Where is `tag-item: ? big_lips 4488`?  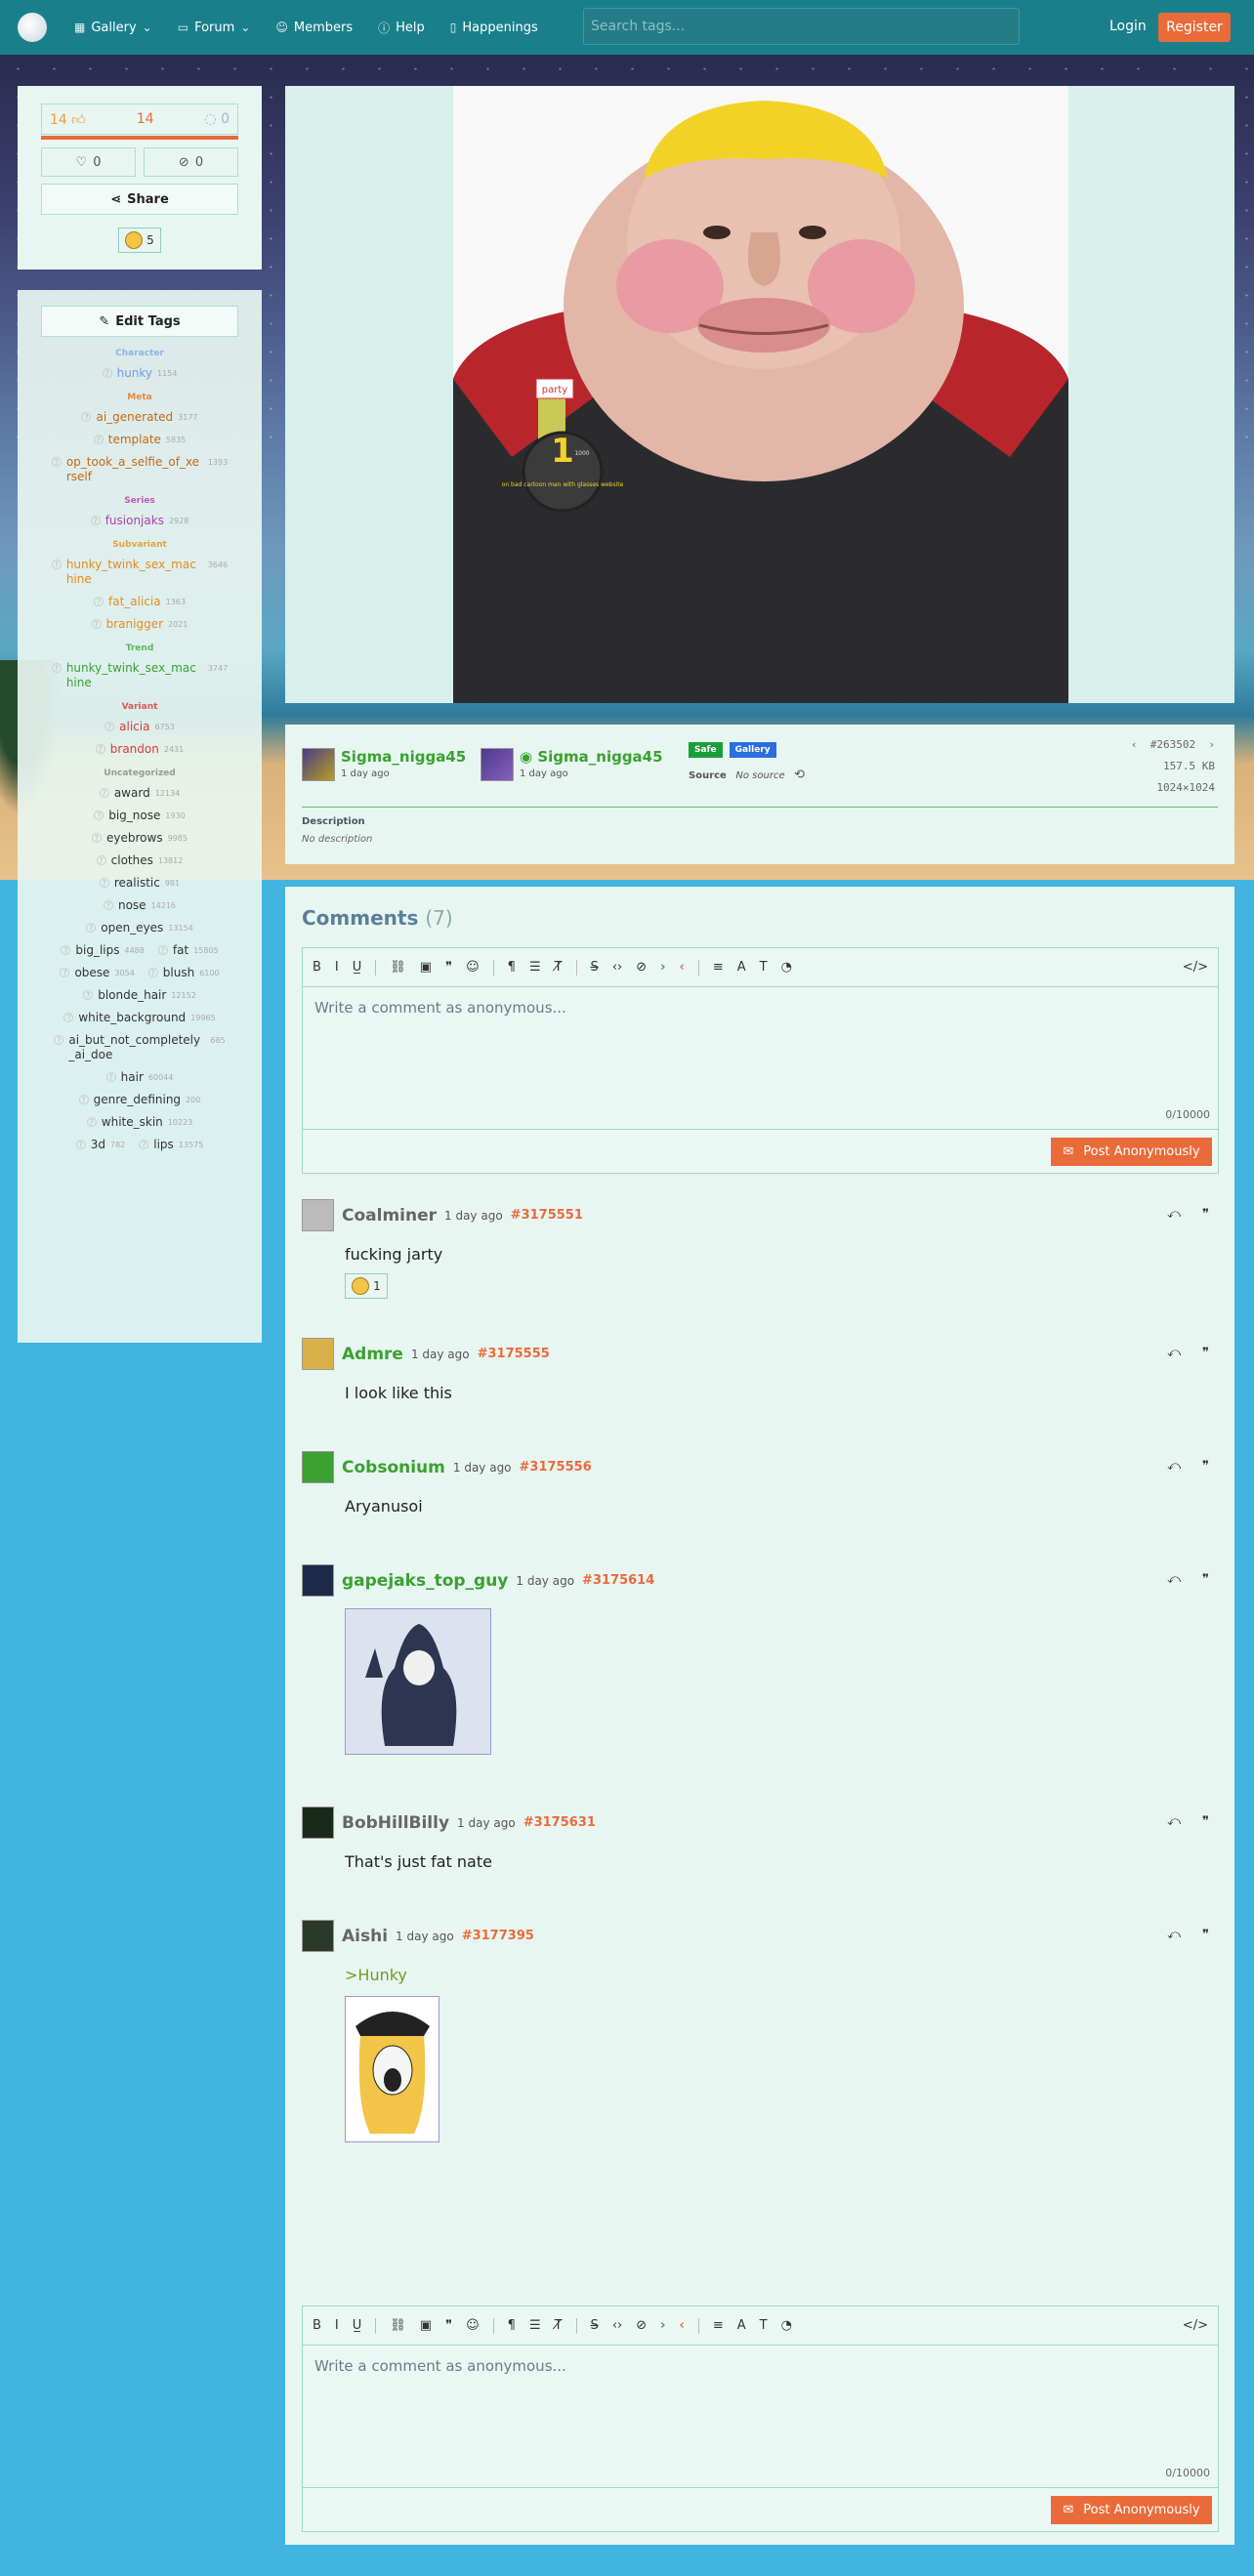 tag-item: ? big_lips 4488 is located at coordinates (103, 950).